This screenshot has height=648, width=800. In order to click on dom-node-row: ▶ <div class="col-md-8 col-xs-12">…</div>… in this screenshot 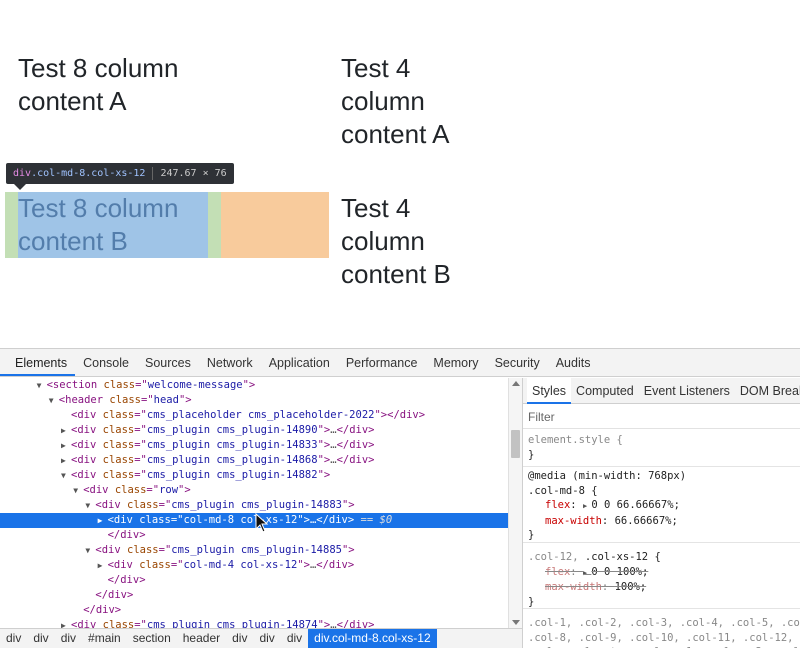, I will do `click(254, 520)`.